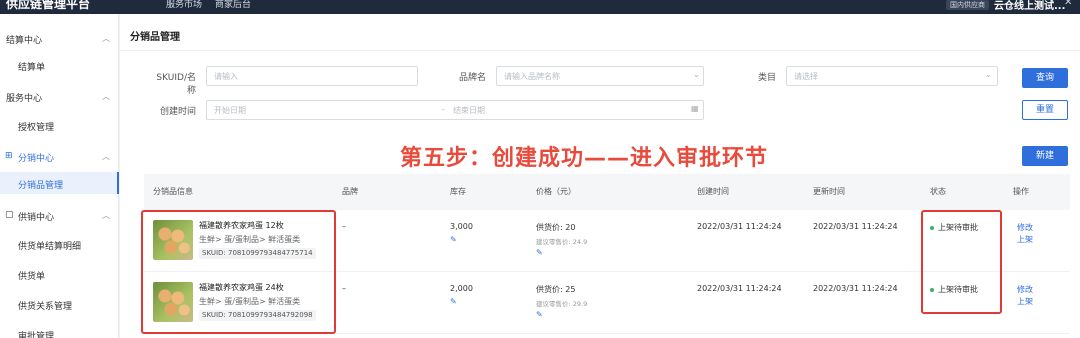 The width and height of the screenshot is (1080, 338). What do you see at coordinates (59, 125) in the screenshot?
I see `sidebar-item-authorization: 授权管理` at bounding box center [59, 125].